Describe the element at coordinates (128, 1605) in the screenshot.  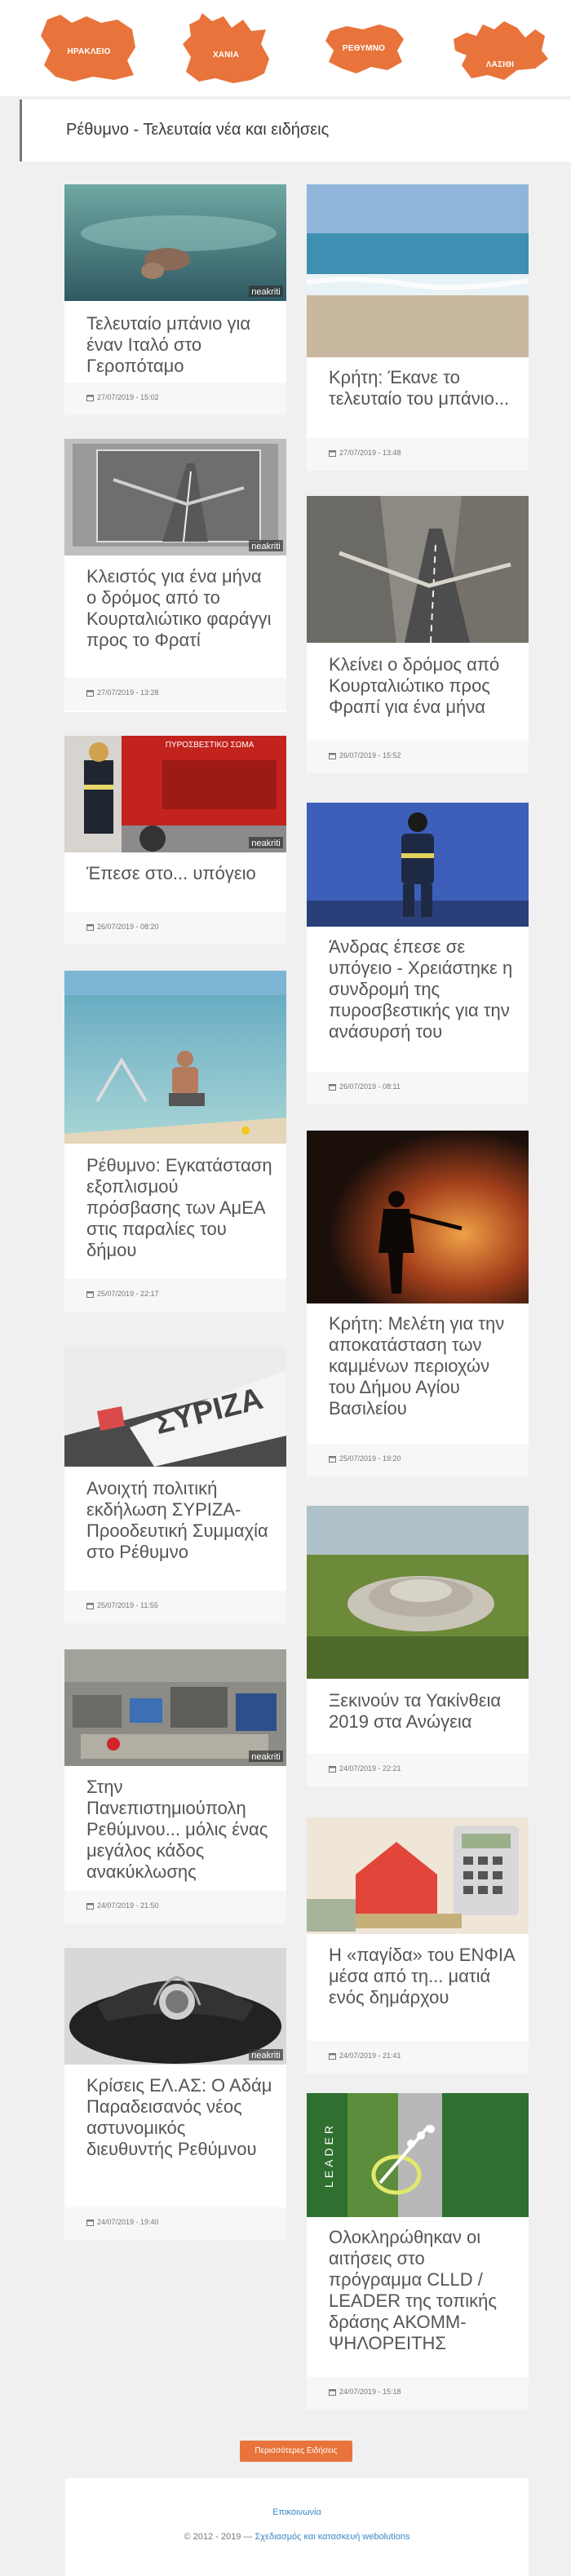
I see `article-date: 25/07/2019 - 11:55` at that location.